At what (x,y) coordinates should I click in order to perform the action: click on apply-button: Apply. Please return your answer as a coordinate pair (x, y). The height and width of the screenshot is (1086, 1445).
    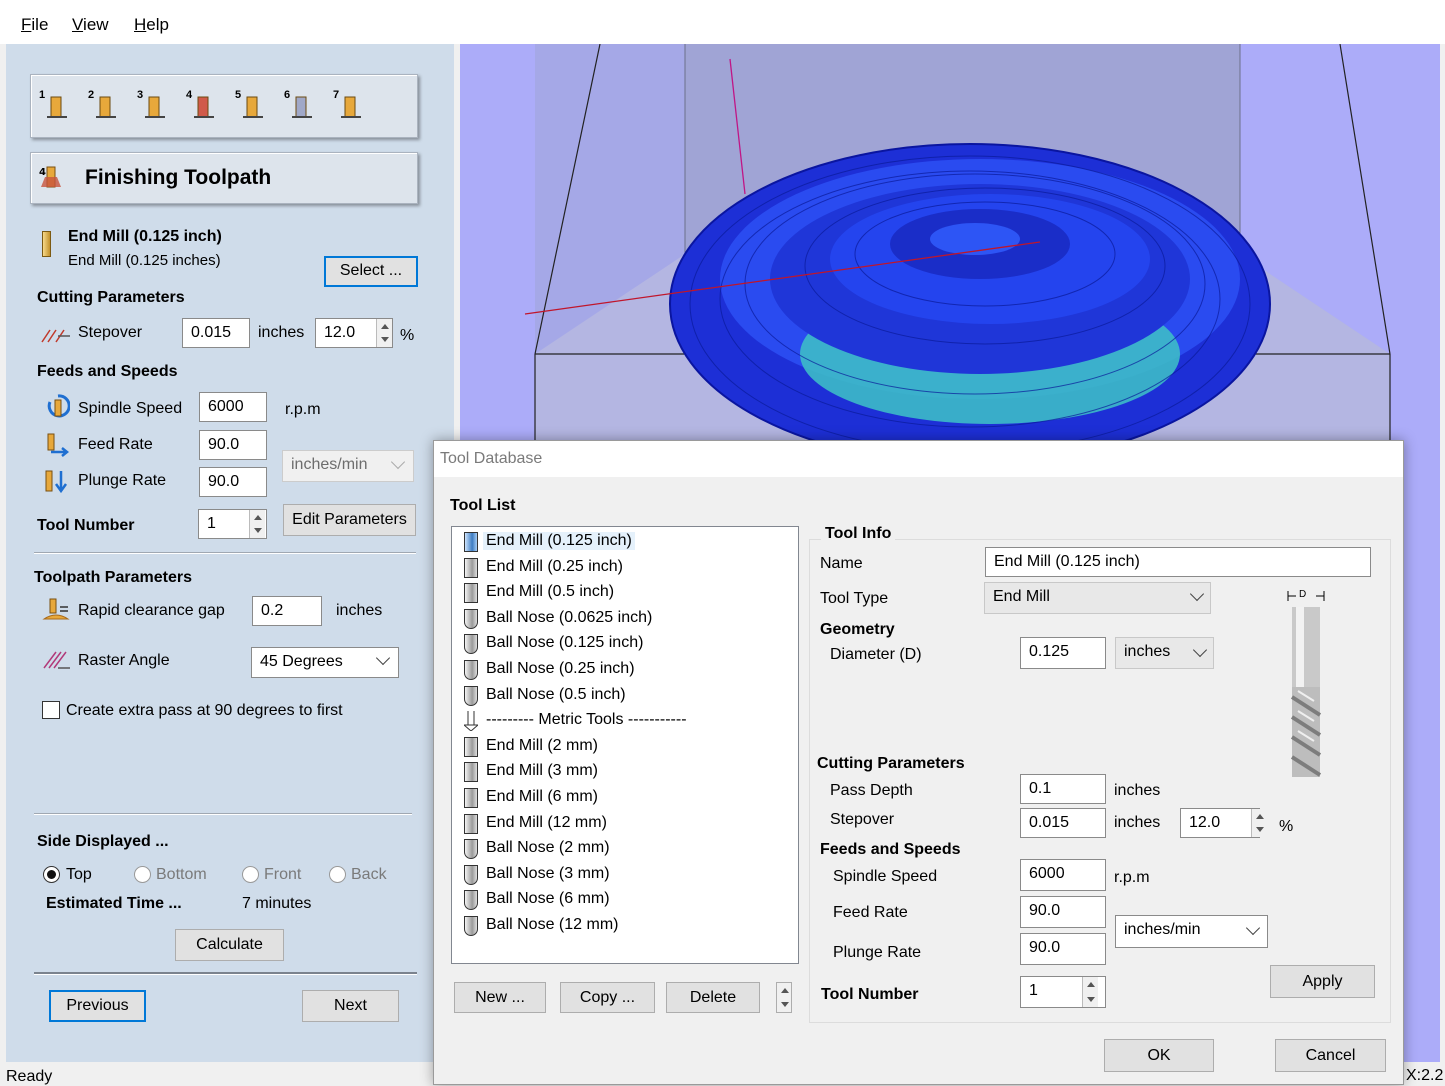
    Looking at the image, I should click on (1322, 981).